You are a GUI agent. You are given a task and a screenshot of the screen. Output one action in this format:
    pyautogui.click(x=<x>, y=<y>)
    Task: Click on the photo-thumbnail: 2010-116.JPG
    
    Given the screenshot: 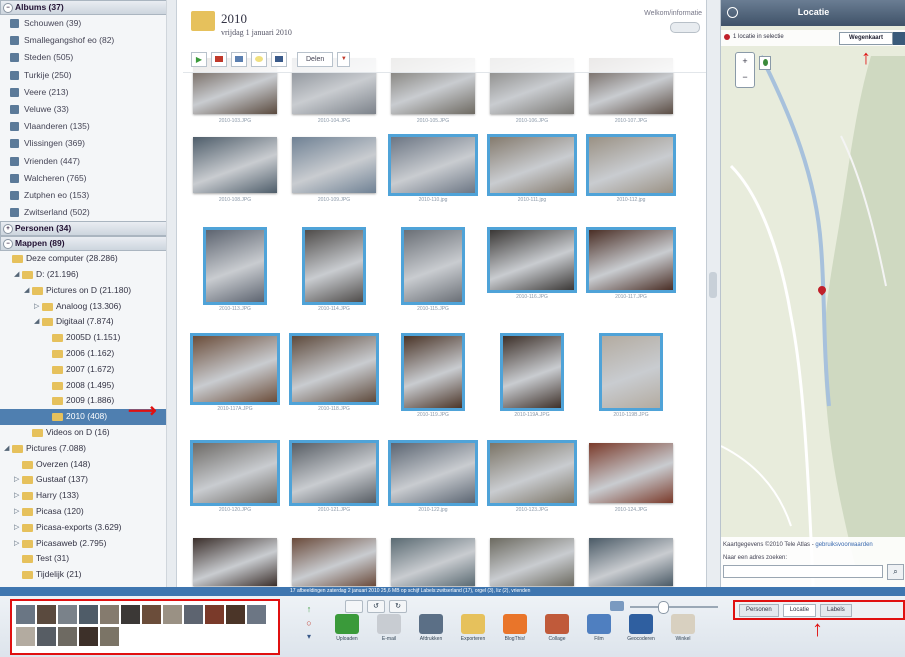 What is the action you would take?
    pyautogui.click(x=532, y=264)
    